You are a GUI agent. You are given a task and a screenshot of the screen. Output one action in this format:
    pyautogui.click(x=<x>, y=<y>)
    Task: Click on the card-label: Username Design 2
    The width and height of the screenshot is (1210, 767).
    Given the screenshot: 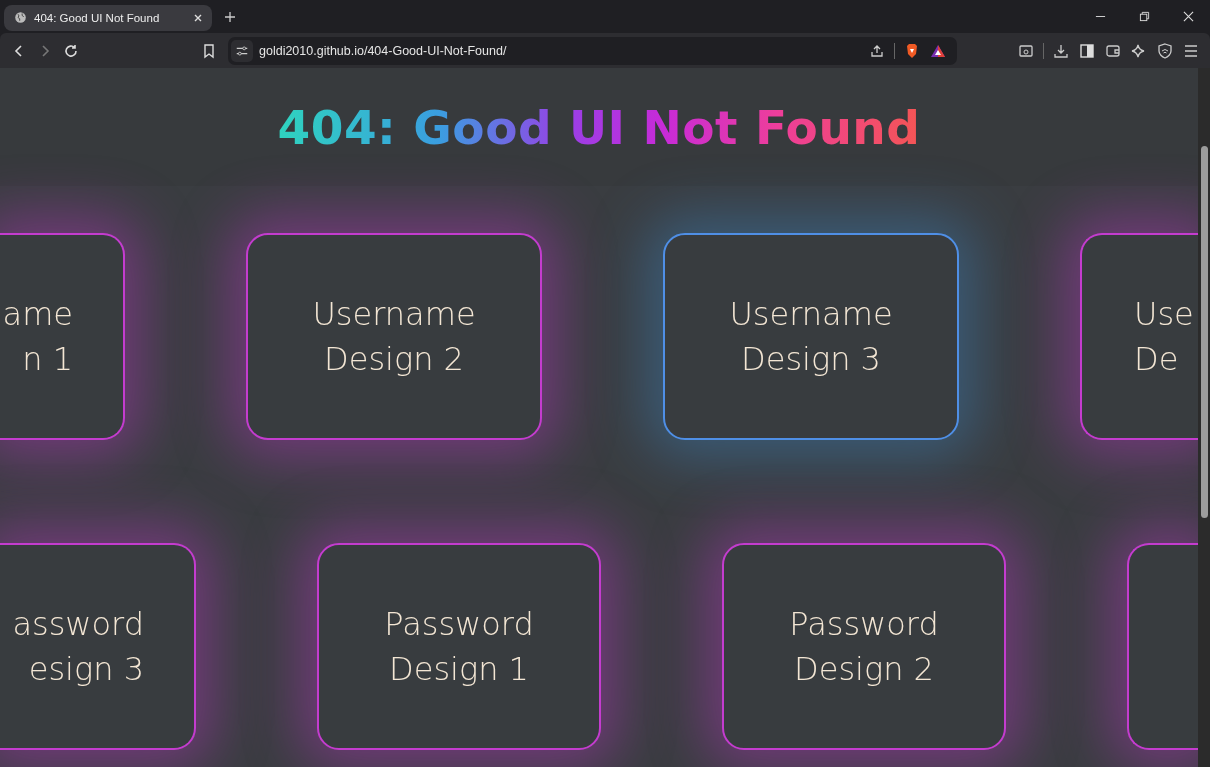 What is the action you would take?
    pyautogui.click(x=394, y=336)
    